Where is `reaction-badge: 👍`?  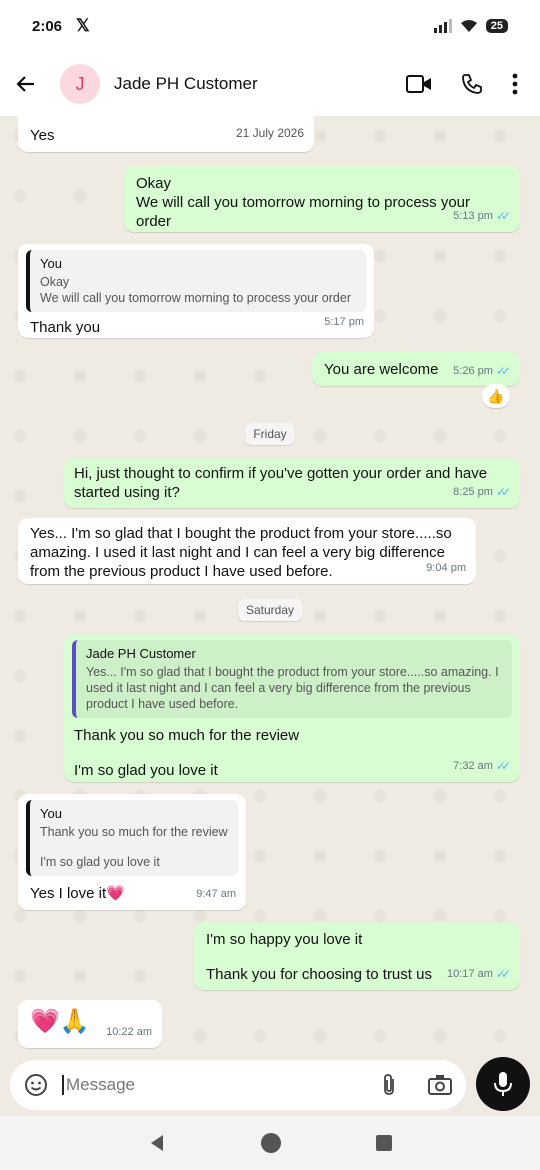 reaction-badge: 👍 is located at coordinates (496, 396).